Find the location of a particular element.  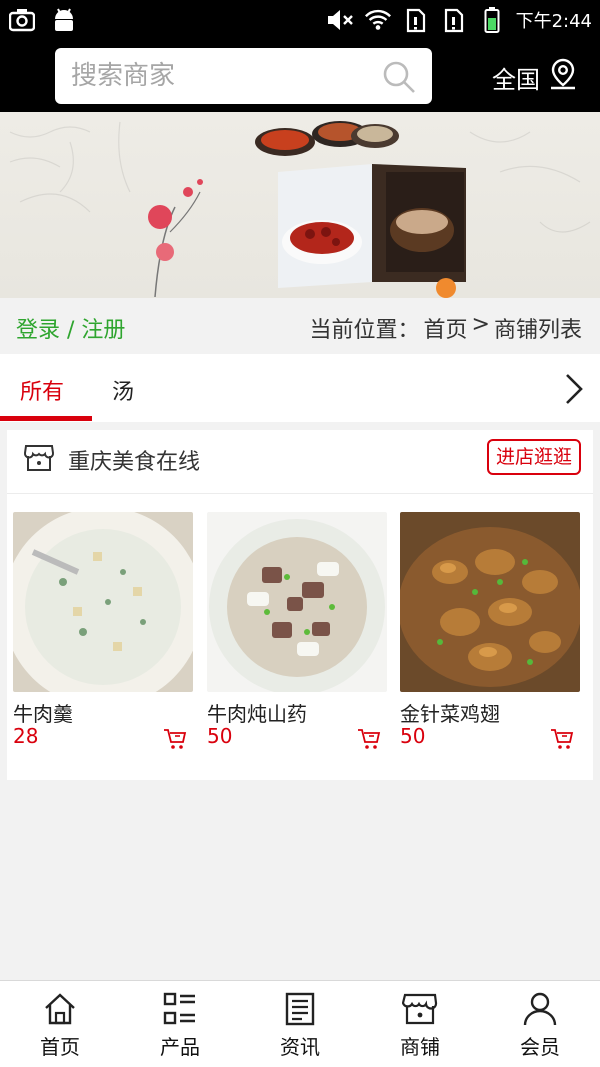

nav-label: 会员 is located at coordinates (540, 1047).